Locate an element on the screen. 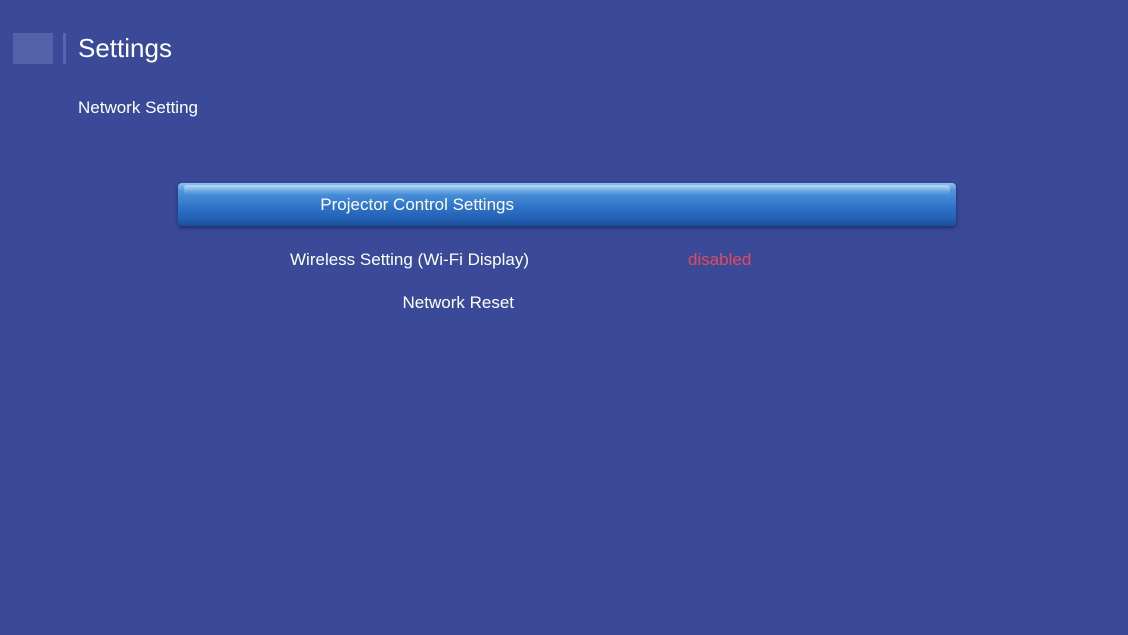 The image size is (1128, 635). menu-item-wireless-setting: Wireless Setting (Wi-Fi Display) is located at coordinates (353, 260).